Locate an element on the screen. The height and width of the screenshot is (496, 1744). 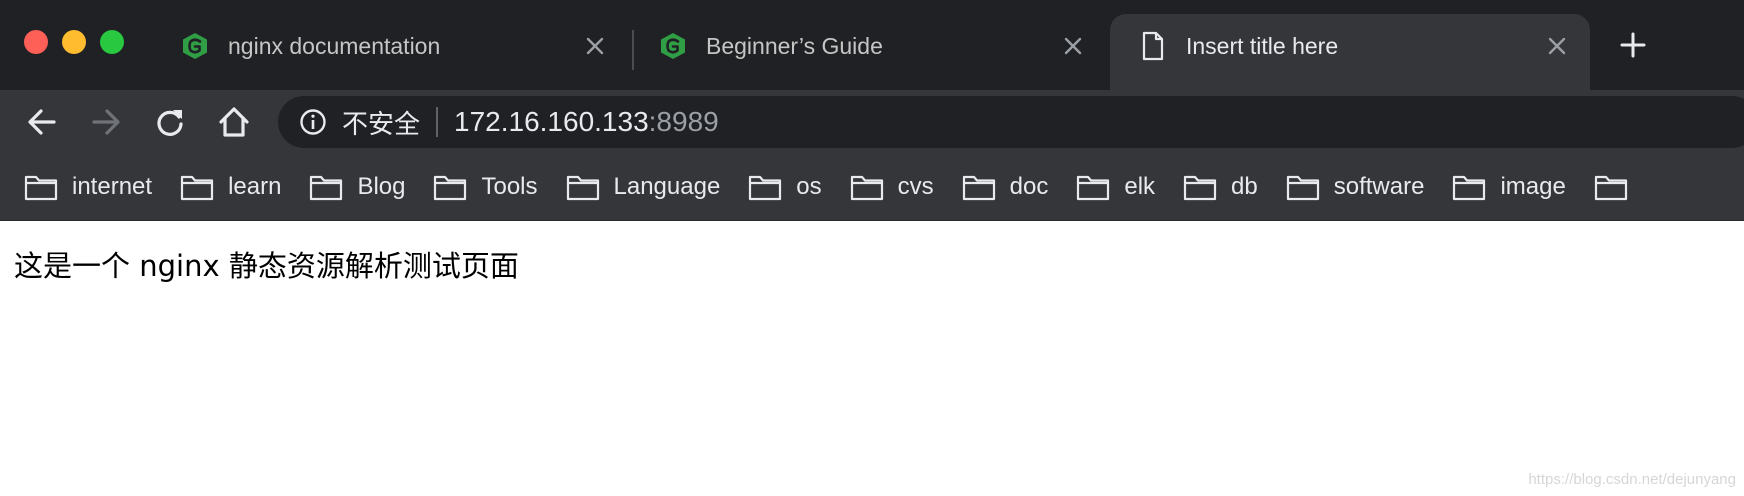
page-body-text: 这是一个 nginx 静态资源解析测试页面 is located at coordinates (266, 266).